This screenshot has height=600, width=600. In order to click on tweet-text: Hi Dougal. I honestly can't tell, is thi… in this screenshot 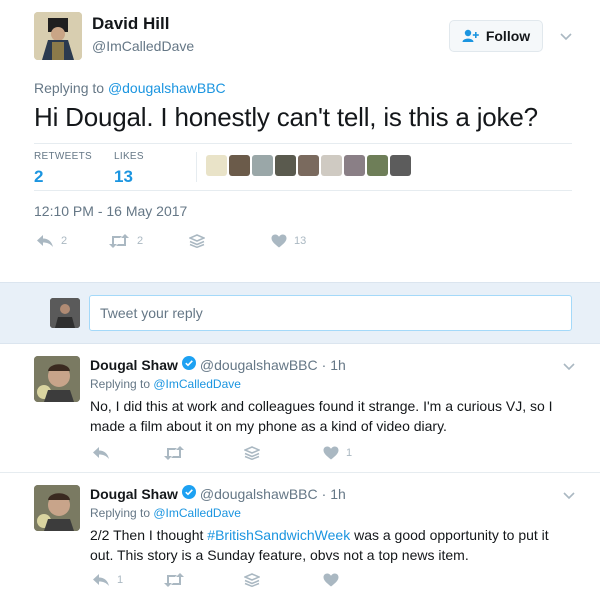, I will do `click(286, 117)`.